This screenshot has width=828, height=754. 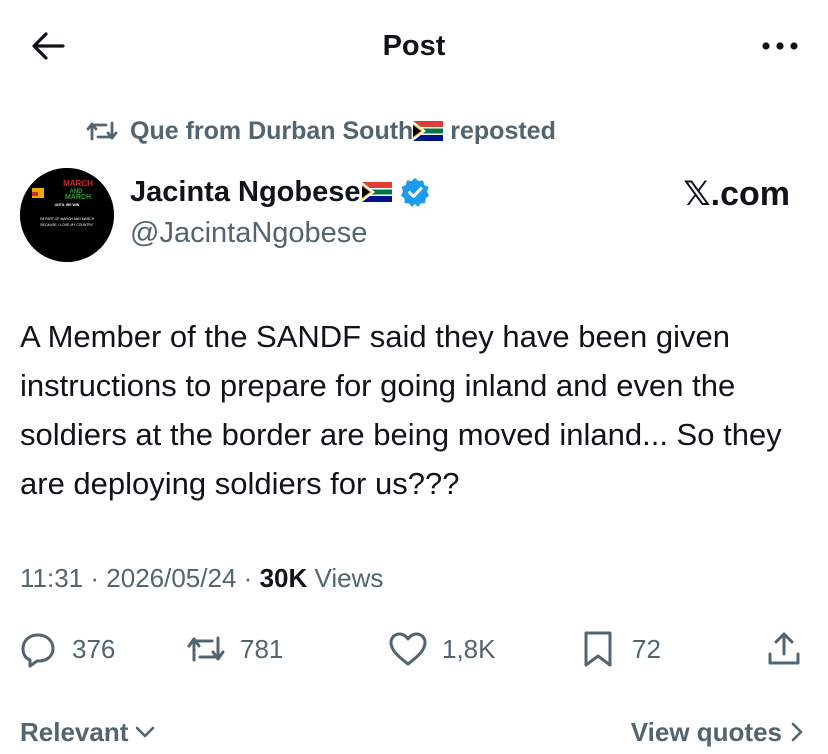 I want to click on sort-dropdown: Relevant, so click(x=88, y=732).